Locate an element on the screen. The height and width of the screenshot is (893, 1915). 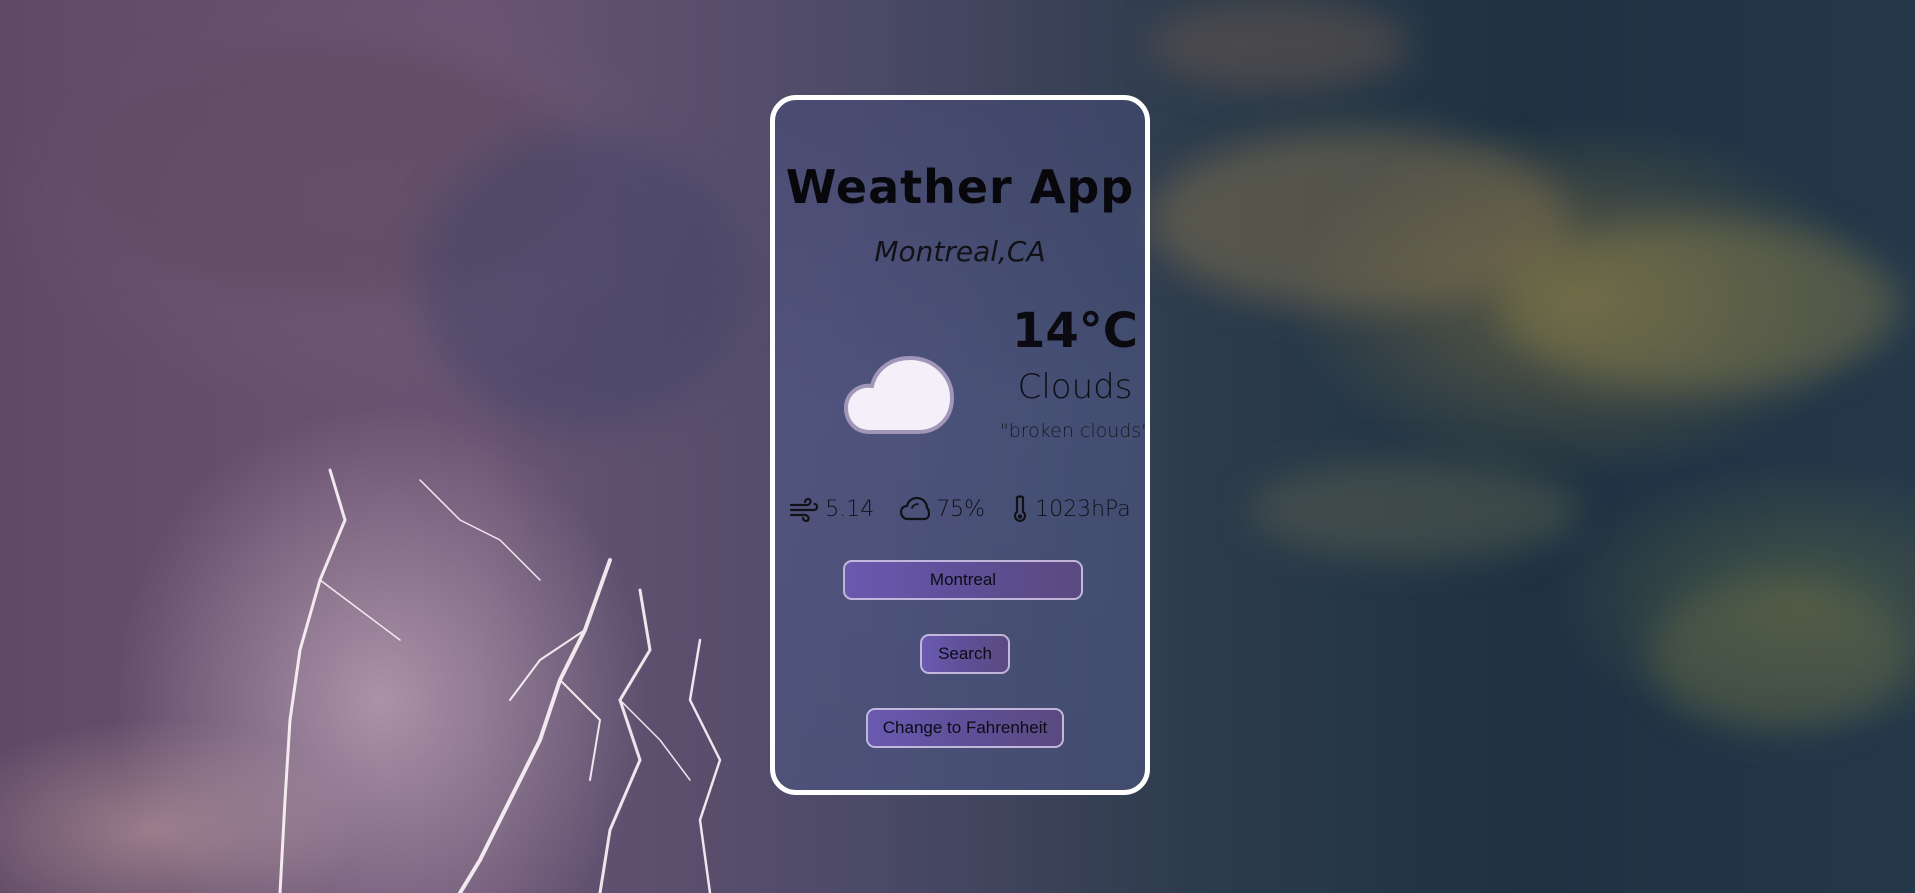
weather-stats: 5.14 75% 1023hPa is located at coordinates (960, 509).